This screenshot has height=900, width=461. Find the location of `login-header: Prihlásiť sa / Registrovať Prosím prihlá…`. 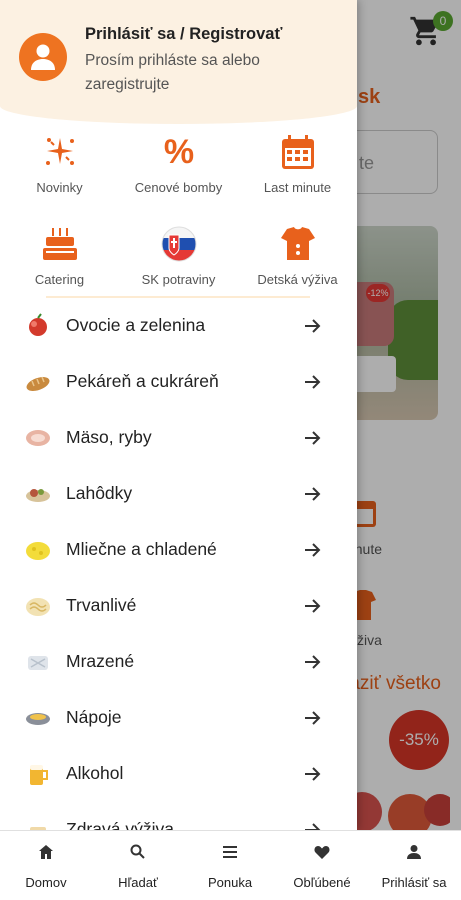

login-header: Prihlásiť sa / Registrovať Prosím prihlá… is located at coordinates (178, 62).